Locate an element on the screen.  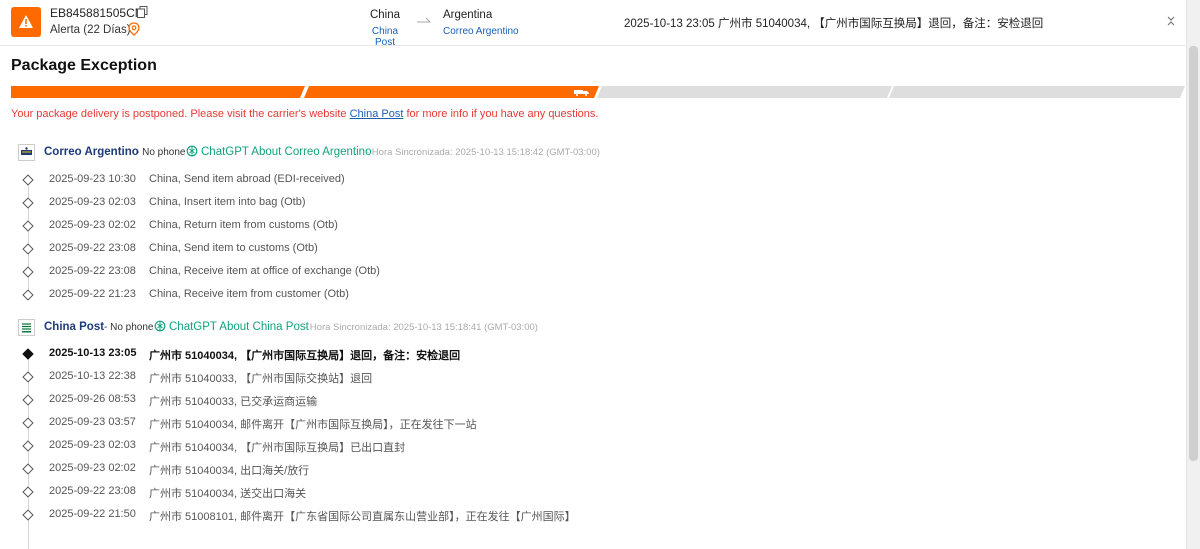
alert-icon is located at coordinates (26, 22).